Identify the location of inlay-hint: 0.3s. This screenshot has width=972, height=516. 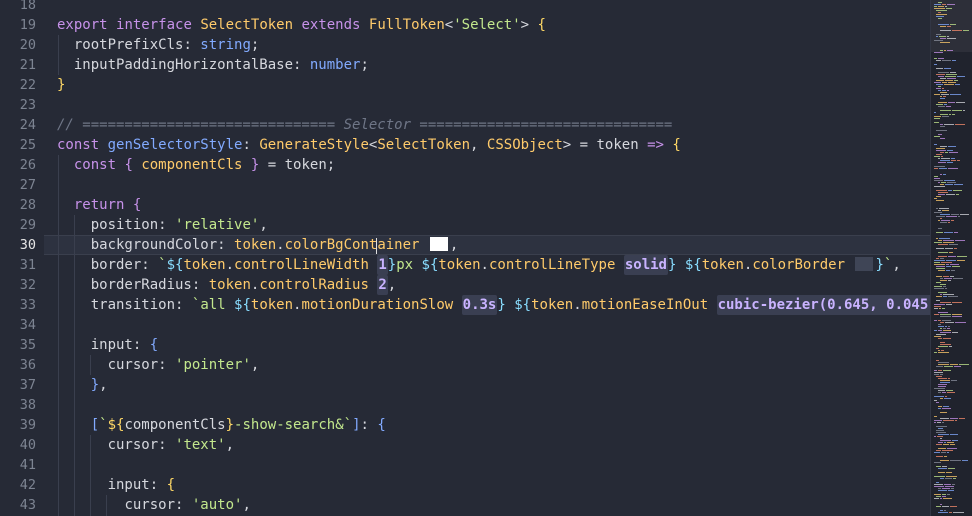
(479, 305).